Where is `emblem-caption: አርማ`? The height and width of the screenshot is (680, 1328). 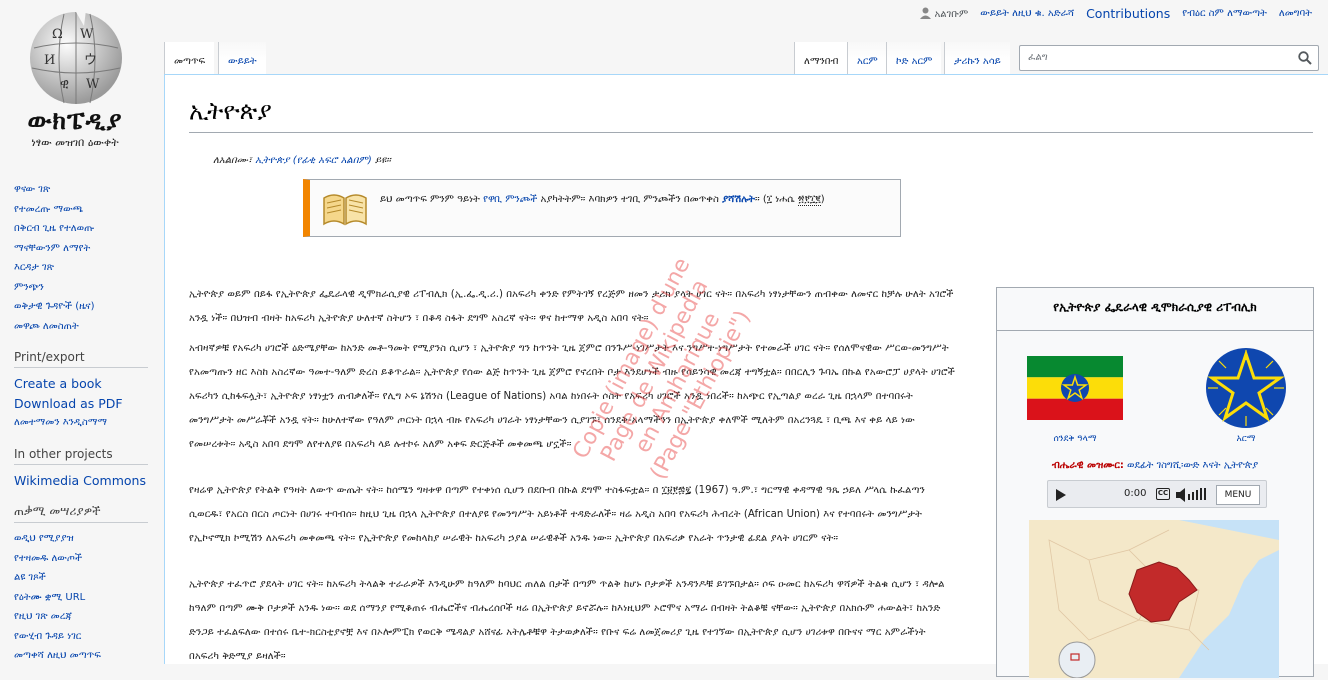 emblem-caption: አርማ is located at coordinates (1246, 439).